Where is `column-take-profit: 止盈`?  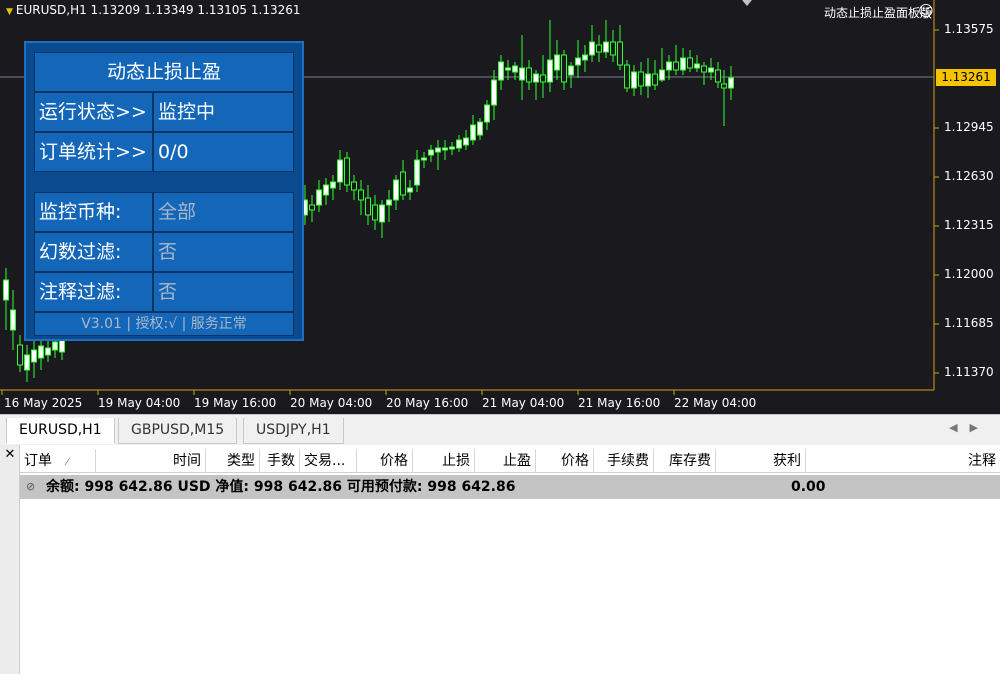
column-take-profit: 止盈 is located at coordinates (505, 461).